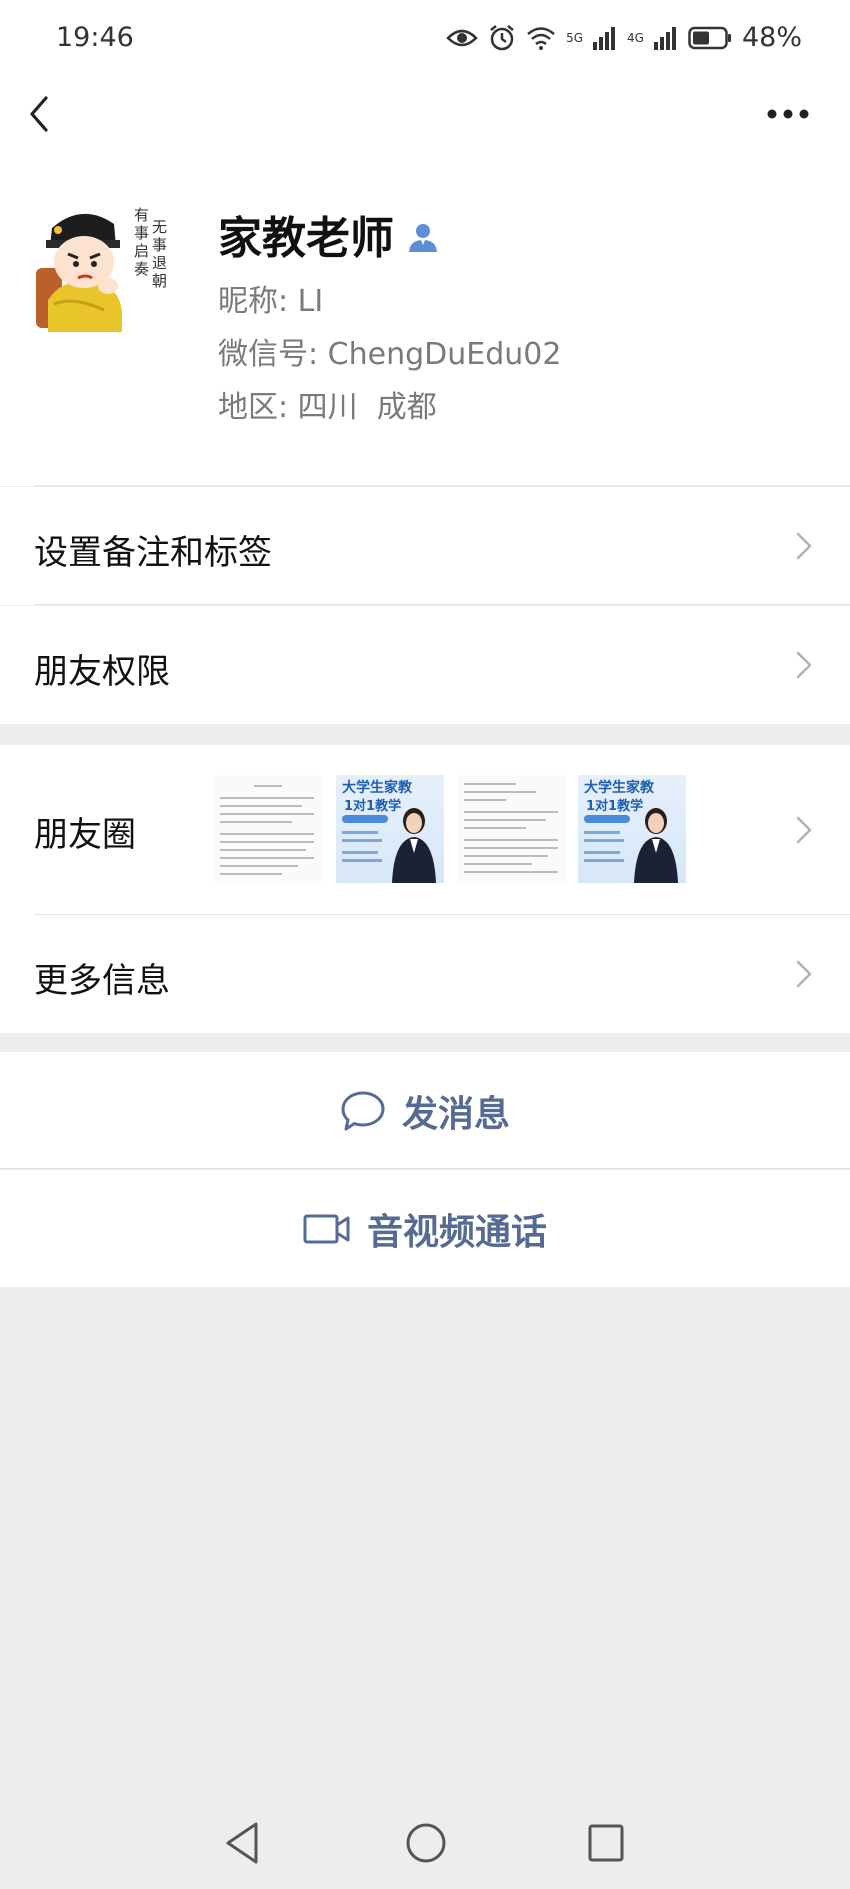 This screenshot has height=1889, width=850. What do you see at coordinates (102, 672) in the screenshot?
I see `friend-permissions-label: 朋友权限` at bounding box center [102, 672].